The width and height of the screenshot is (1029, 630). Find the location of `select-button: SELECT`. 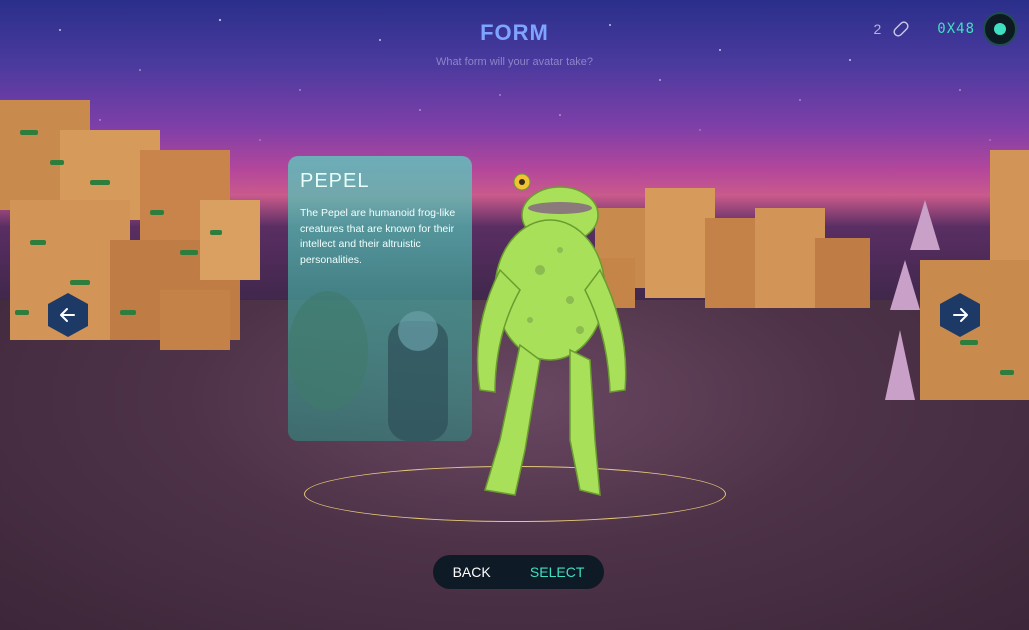

select-button: SELECT is located at coordinates (557, 572).